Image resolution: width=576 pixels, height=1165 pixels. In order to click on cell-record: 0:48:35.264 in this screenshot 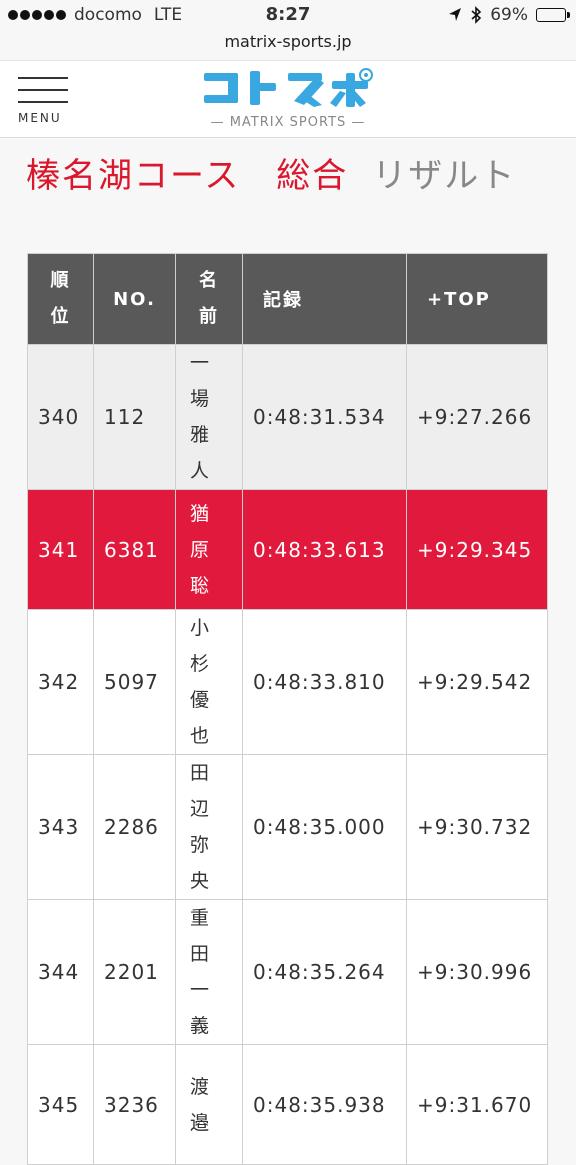, I will do `click(324, 972)`.